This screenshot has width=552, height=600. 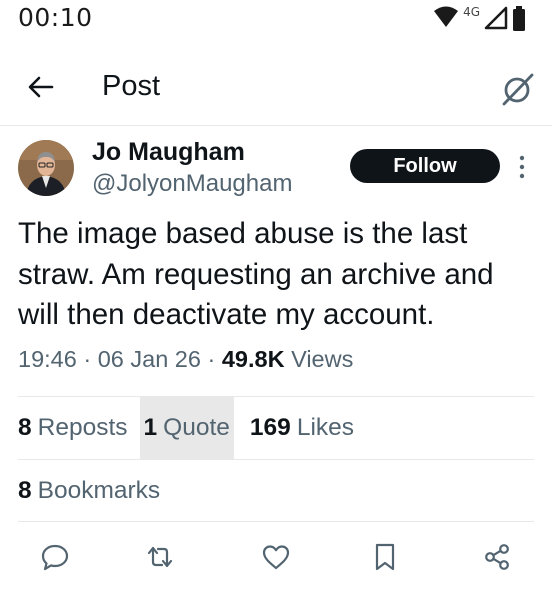 I want to click on repost-icon, so click(x=160, y=557).